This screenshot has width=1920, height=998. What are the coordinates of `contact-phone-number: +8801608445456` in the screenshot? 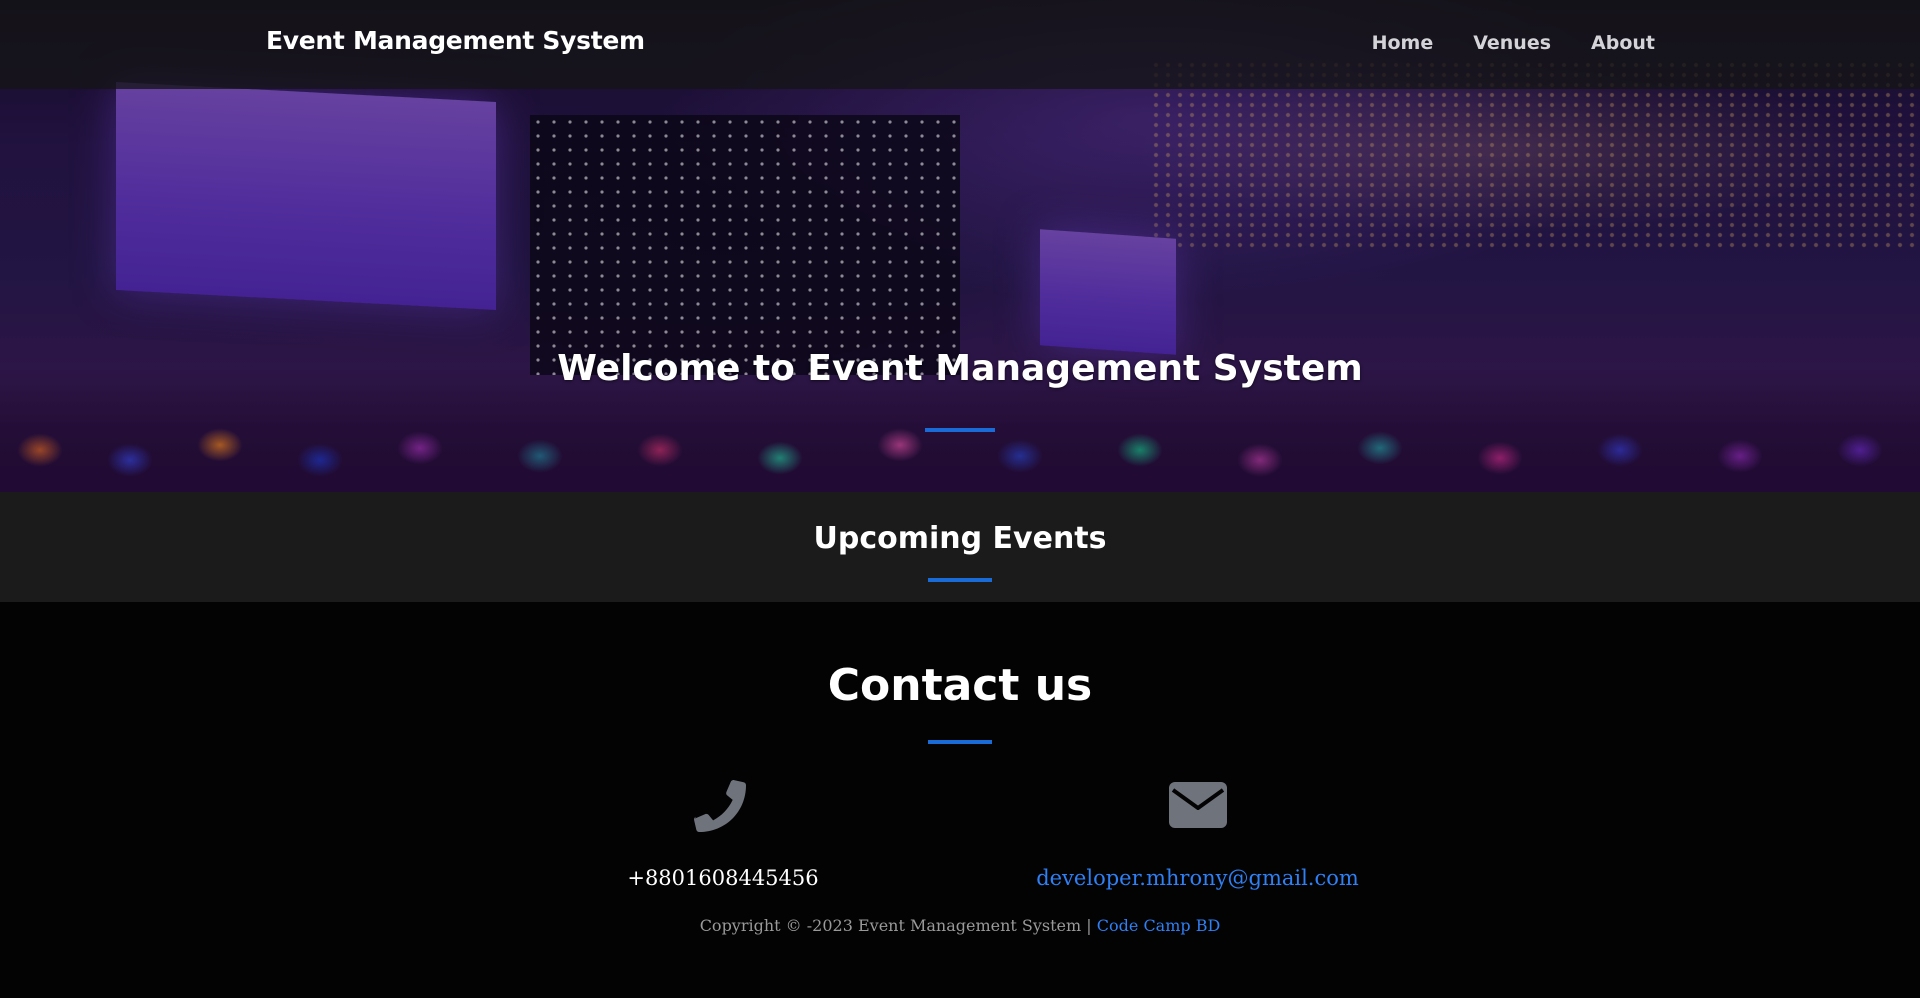 It's located at (723, 878).